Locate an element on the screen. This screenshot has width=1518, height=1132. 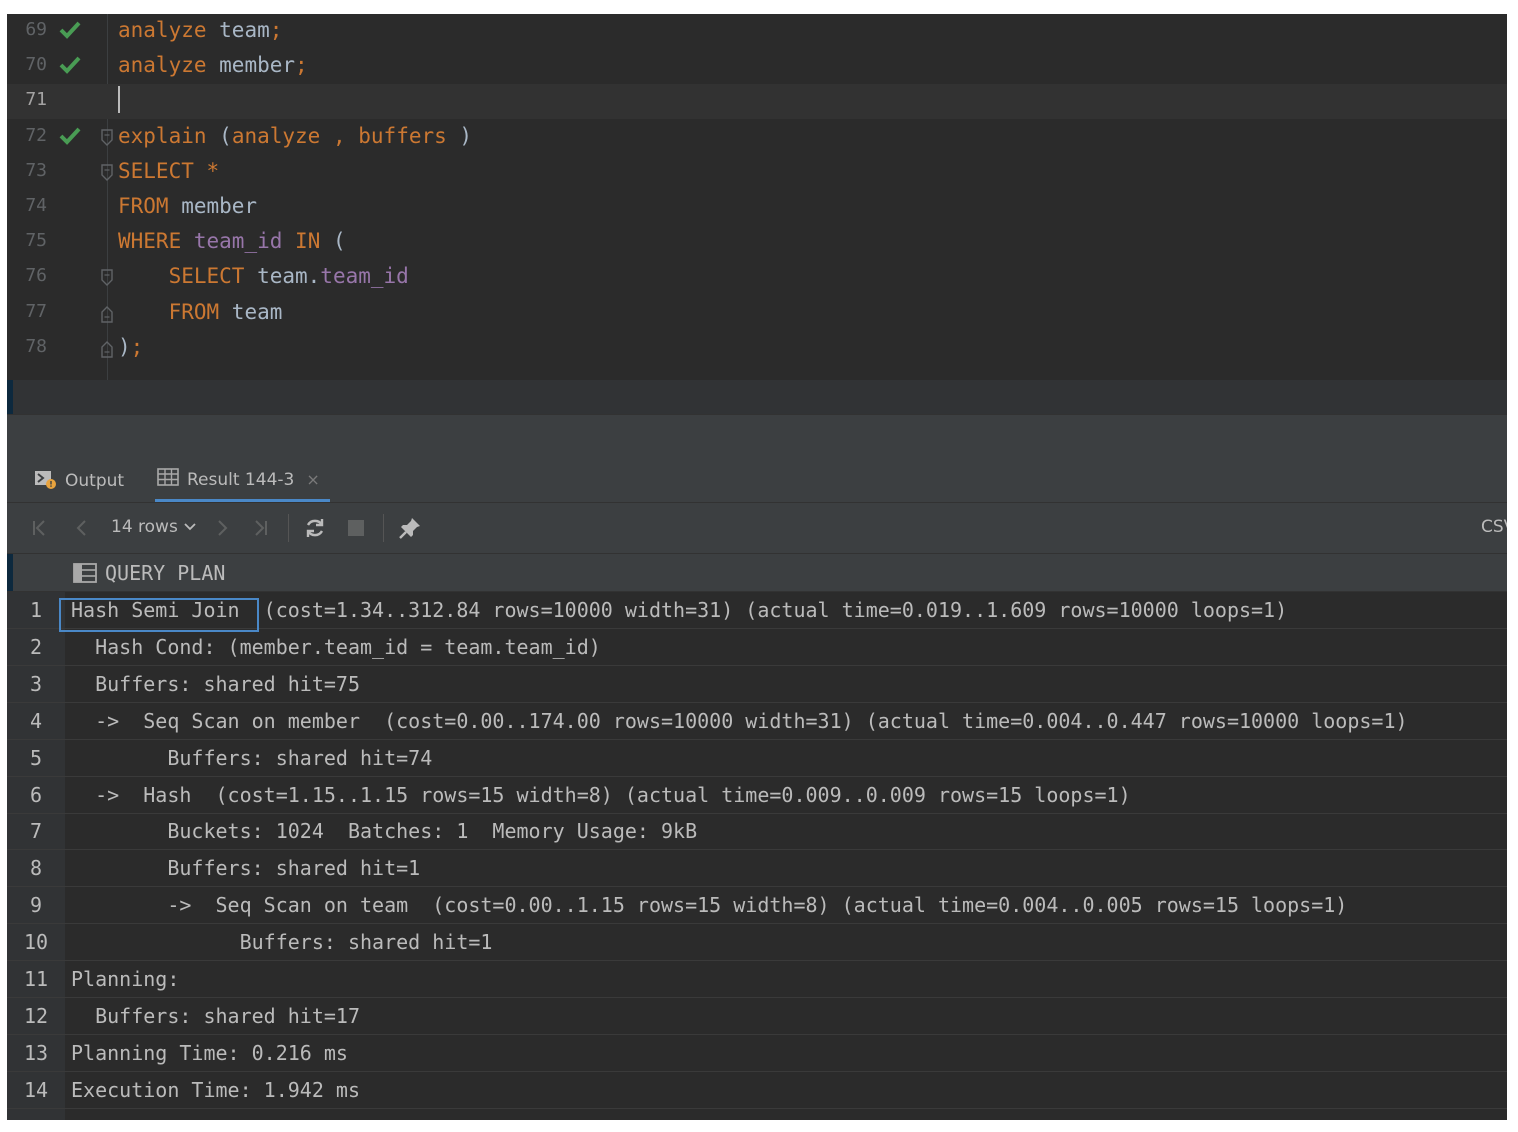
last-page-icon is located at coordinates (260, 528).